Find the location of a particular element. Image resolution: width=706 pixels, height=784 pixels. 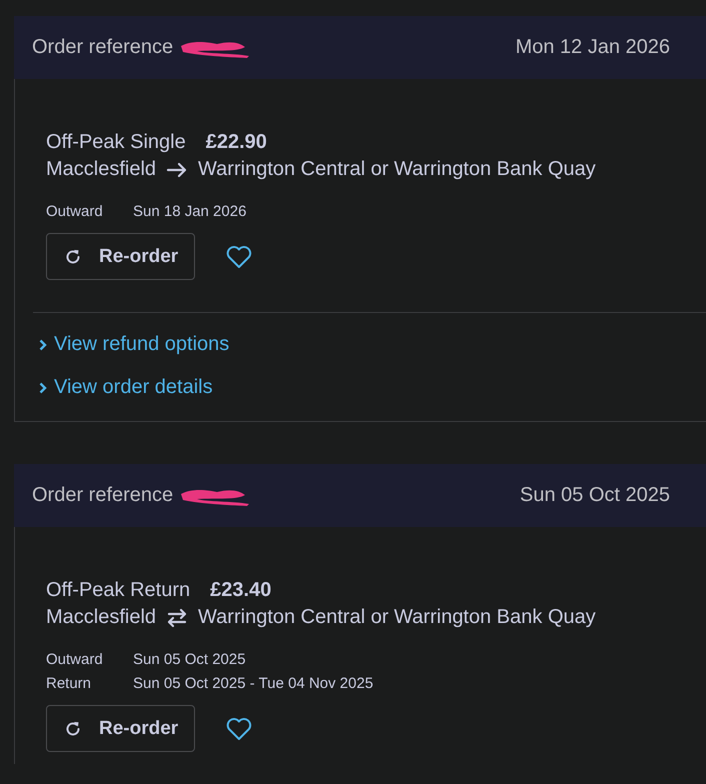

order-date: Sun 05 Oct 2025 is located at coordinates (595, 495).